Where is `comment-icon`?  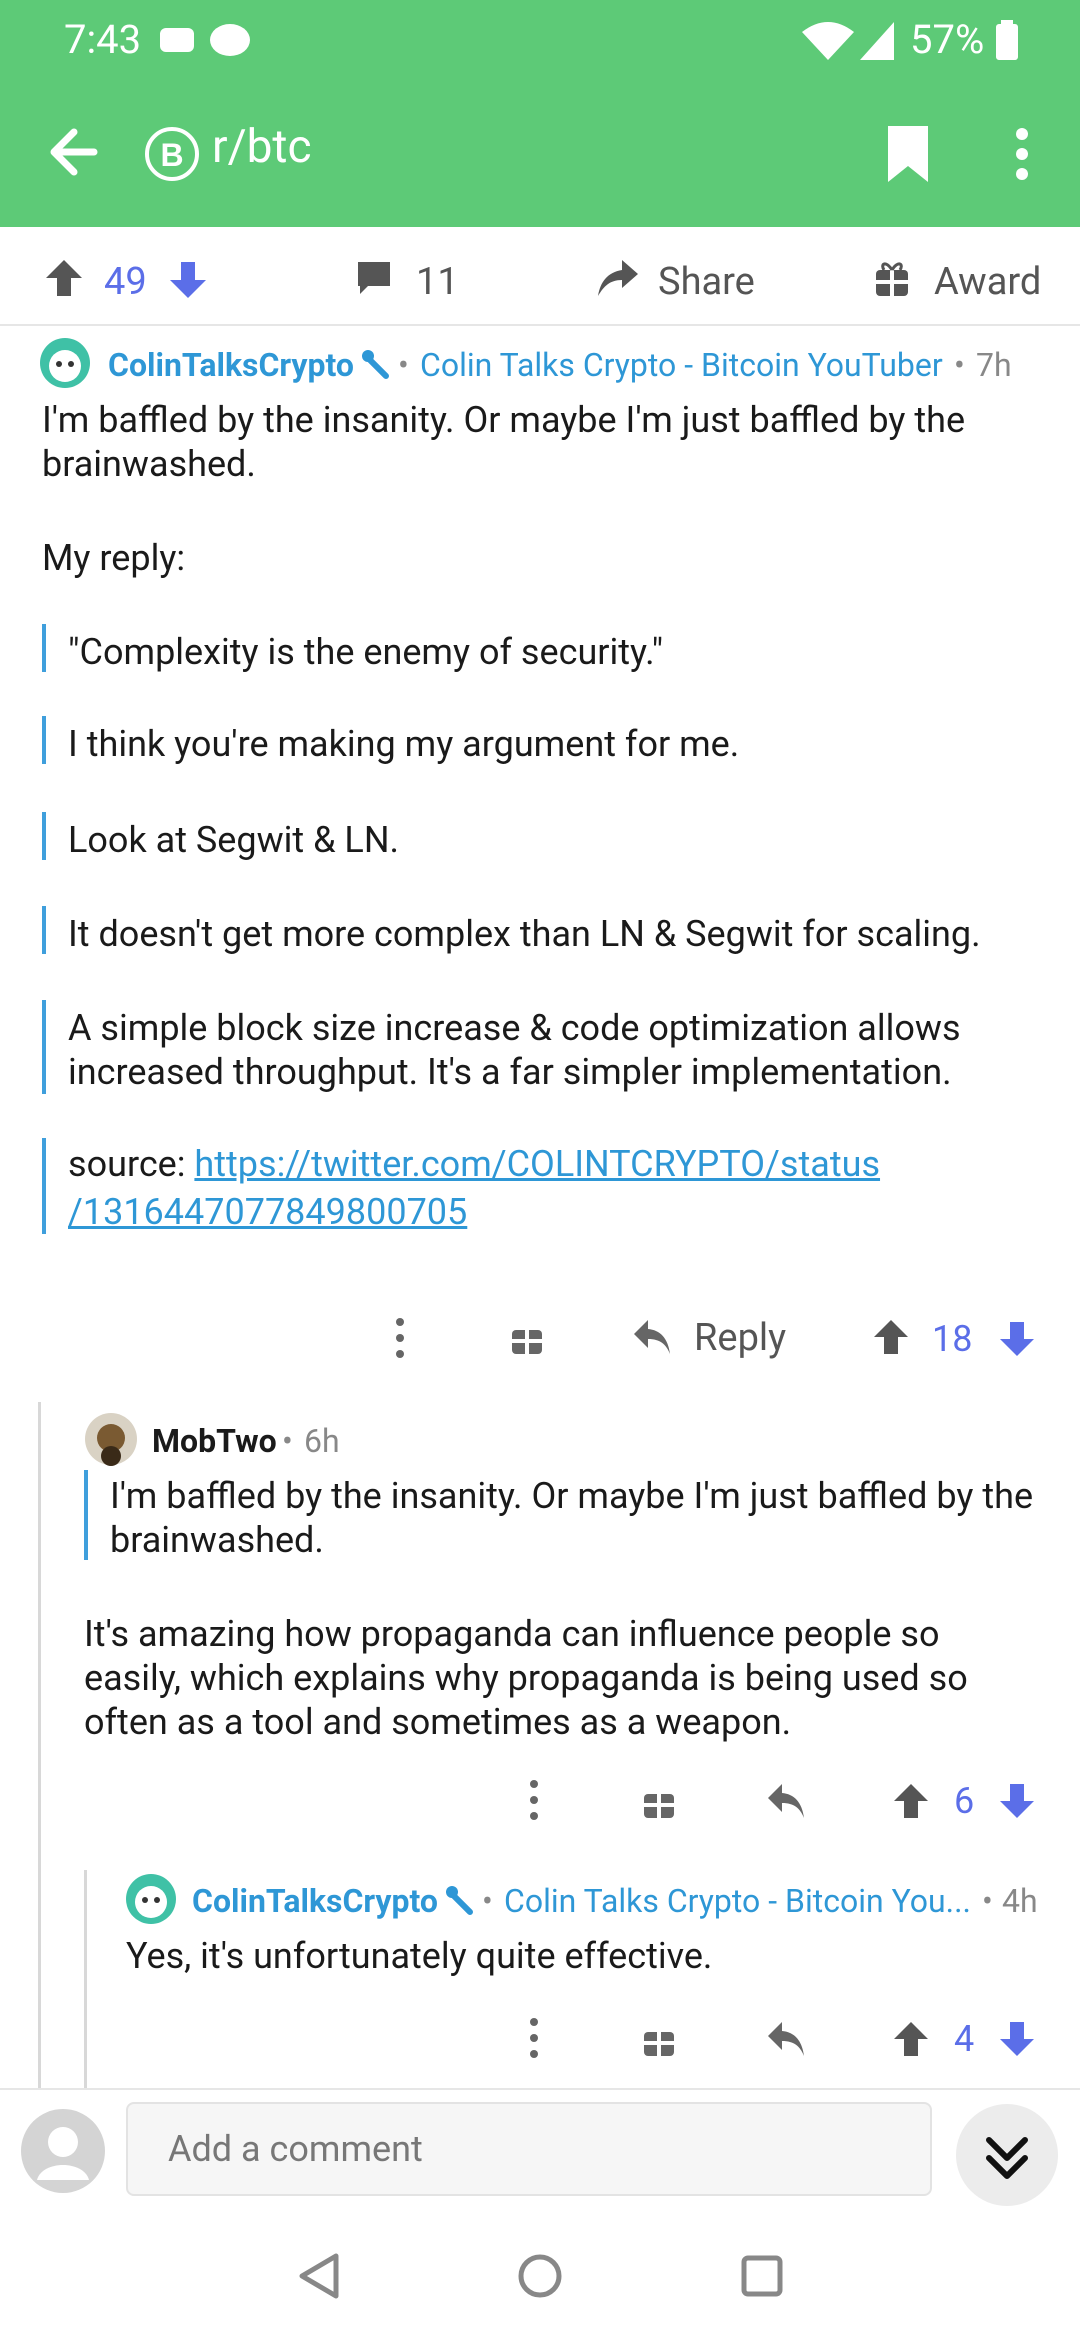 comment-icon is located at coordinates (374, 278).